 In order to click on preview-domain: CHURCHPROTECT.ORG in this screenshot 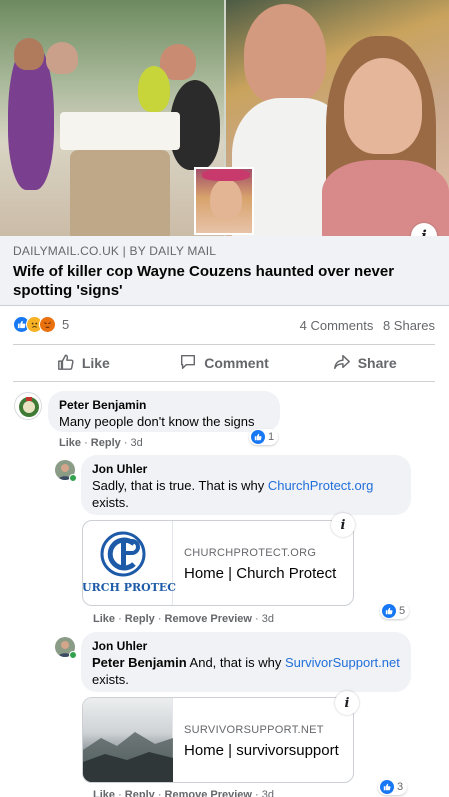, I will do `click(250, 553)`.